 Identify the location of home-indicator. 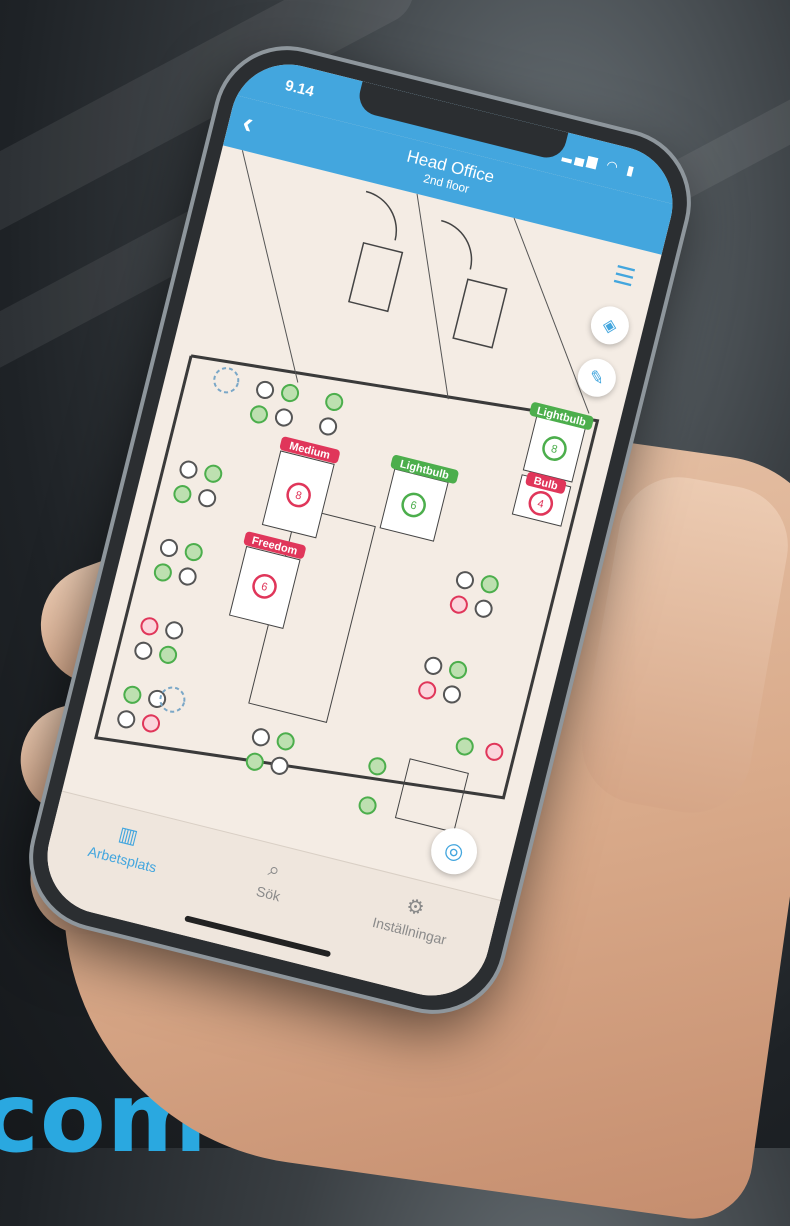
(258, 936).